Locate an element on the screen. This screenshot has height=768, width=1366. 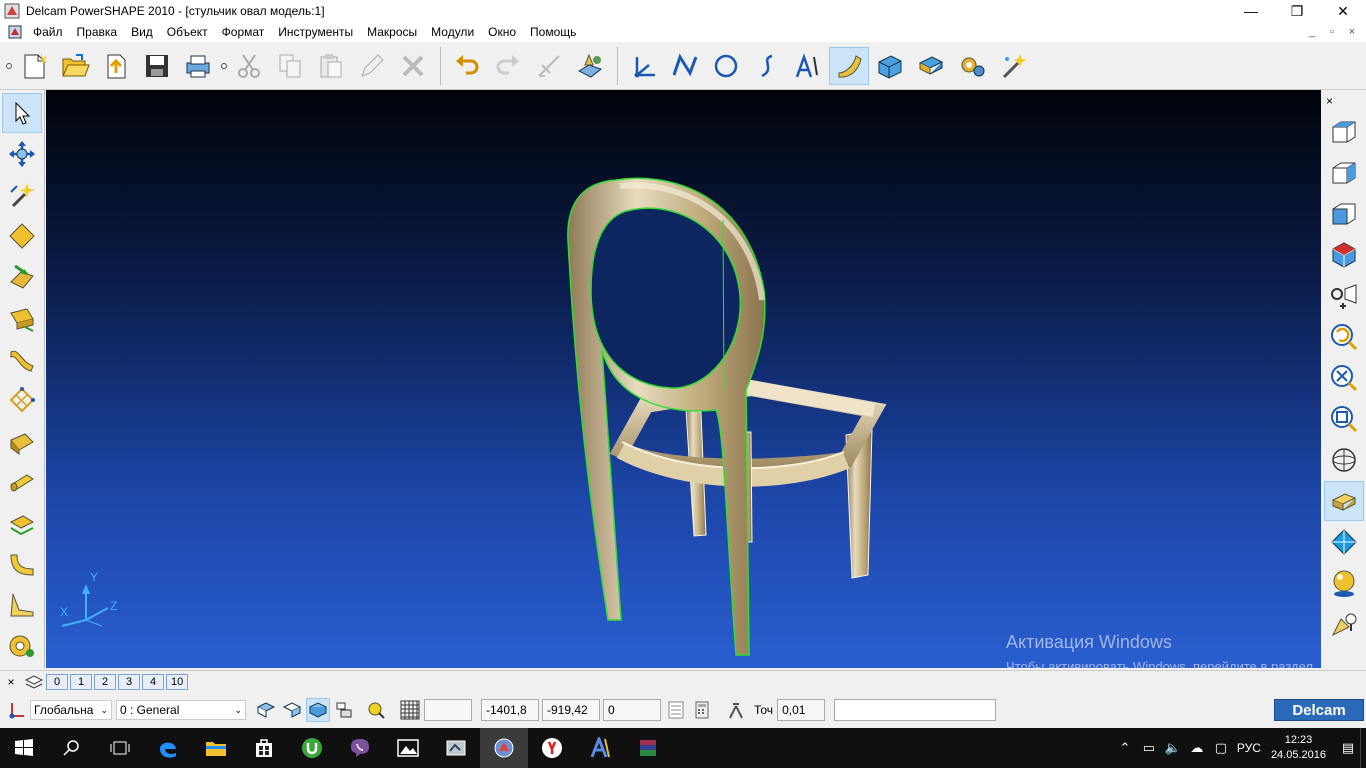
filter-icon is located at coordinates (344, 710).